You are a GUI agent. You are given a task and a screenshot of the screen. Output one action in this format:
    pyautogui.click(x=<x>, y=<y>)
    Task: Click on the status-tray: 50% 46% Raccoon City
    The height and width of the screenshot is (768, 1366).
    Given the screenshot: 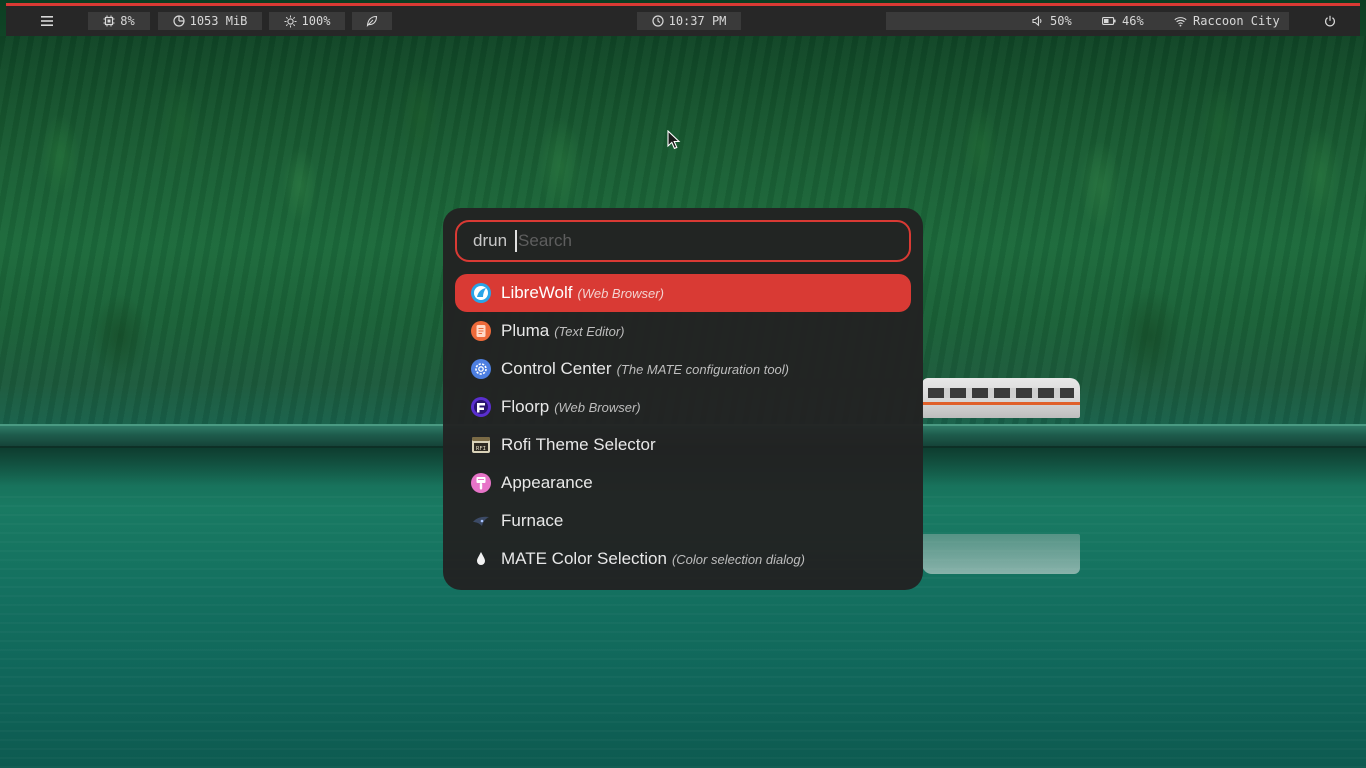 What is the action you would take?
    pyautogui.click(x=1087, y=21)
    